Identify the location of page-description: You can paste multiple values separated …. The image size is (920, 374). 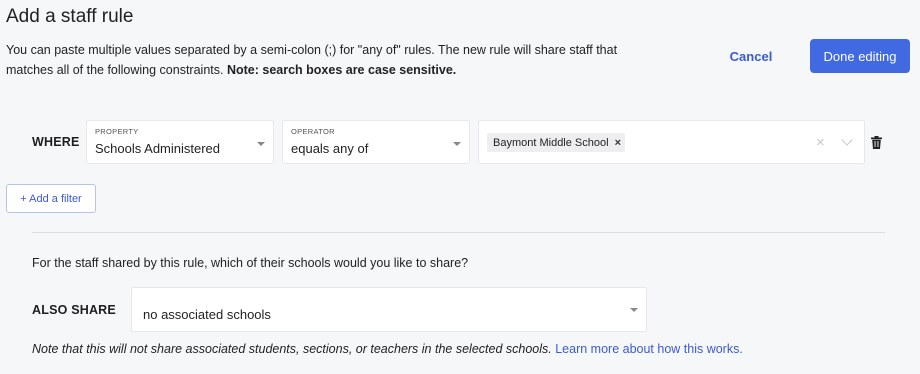
(316, 60).